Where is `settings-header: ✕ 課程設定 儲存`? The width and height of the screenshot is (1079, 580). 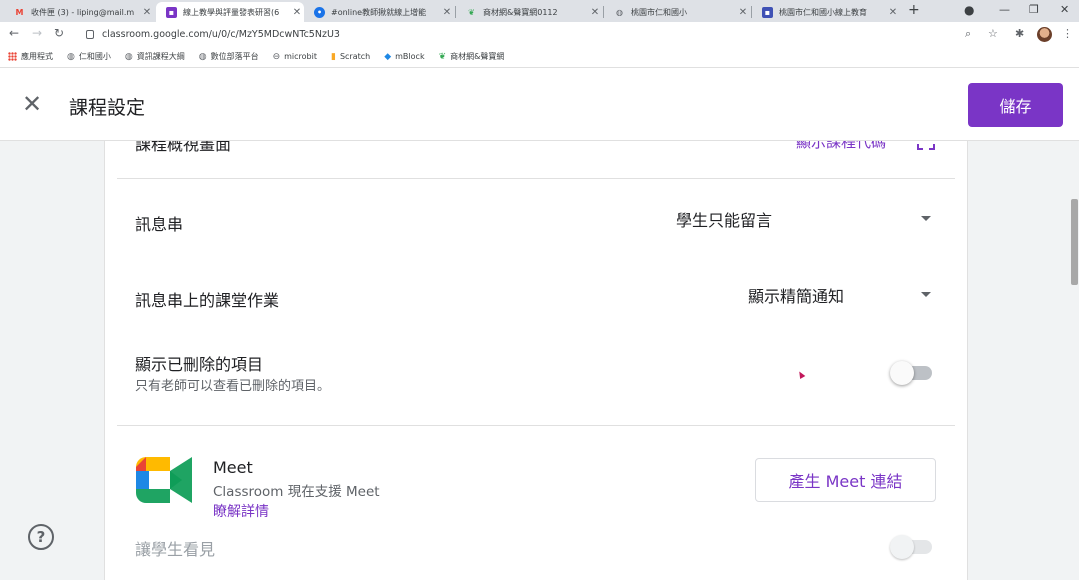
settings-header: ✕ 課程設定 儲存 is located at coordinates (539, 105).